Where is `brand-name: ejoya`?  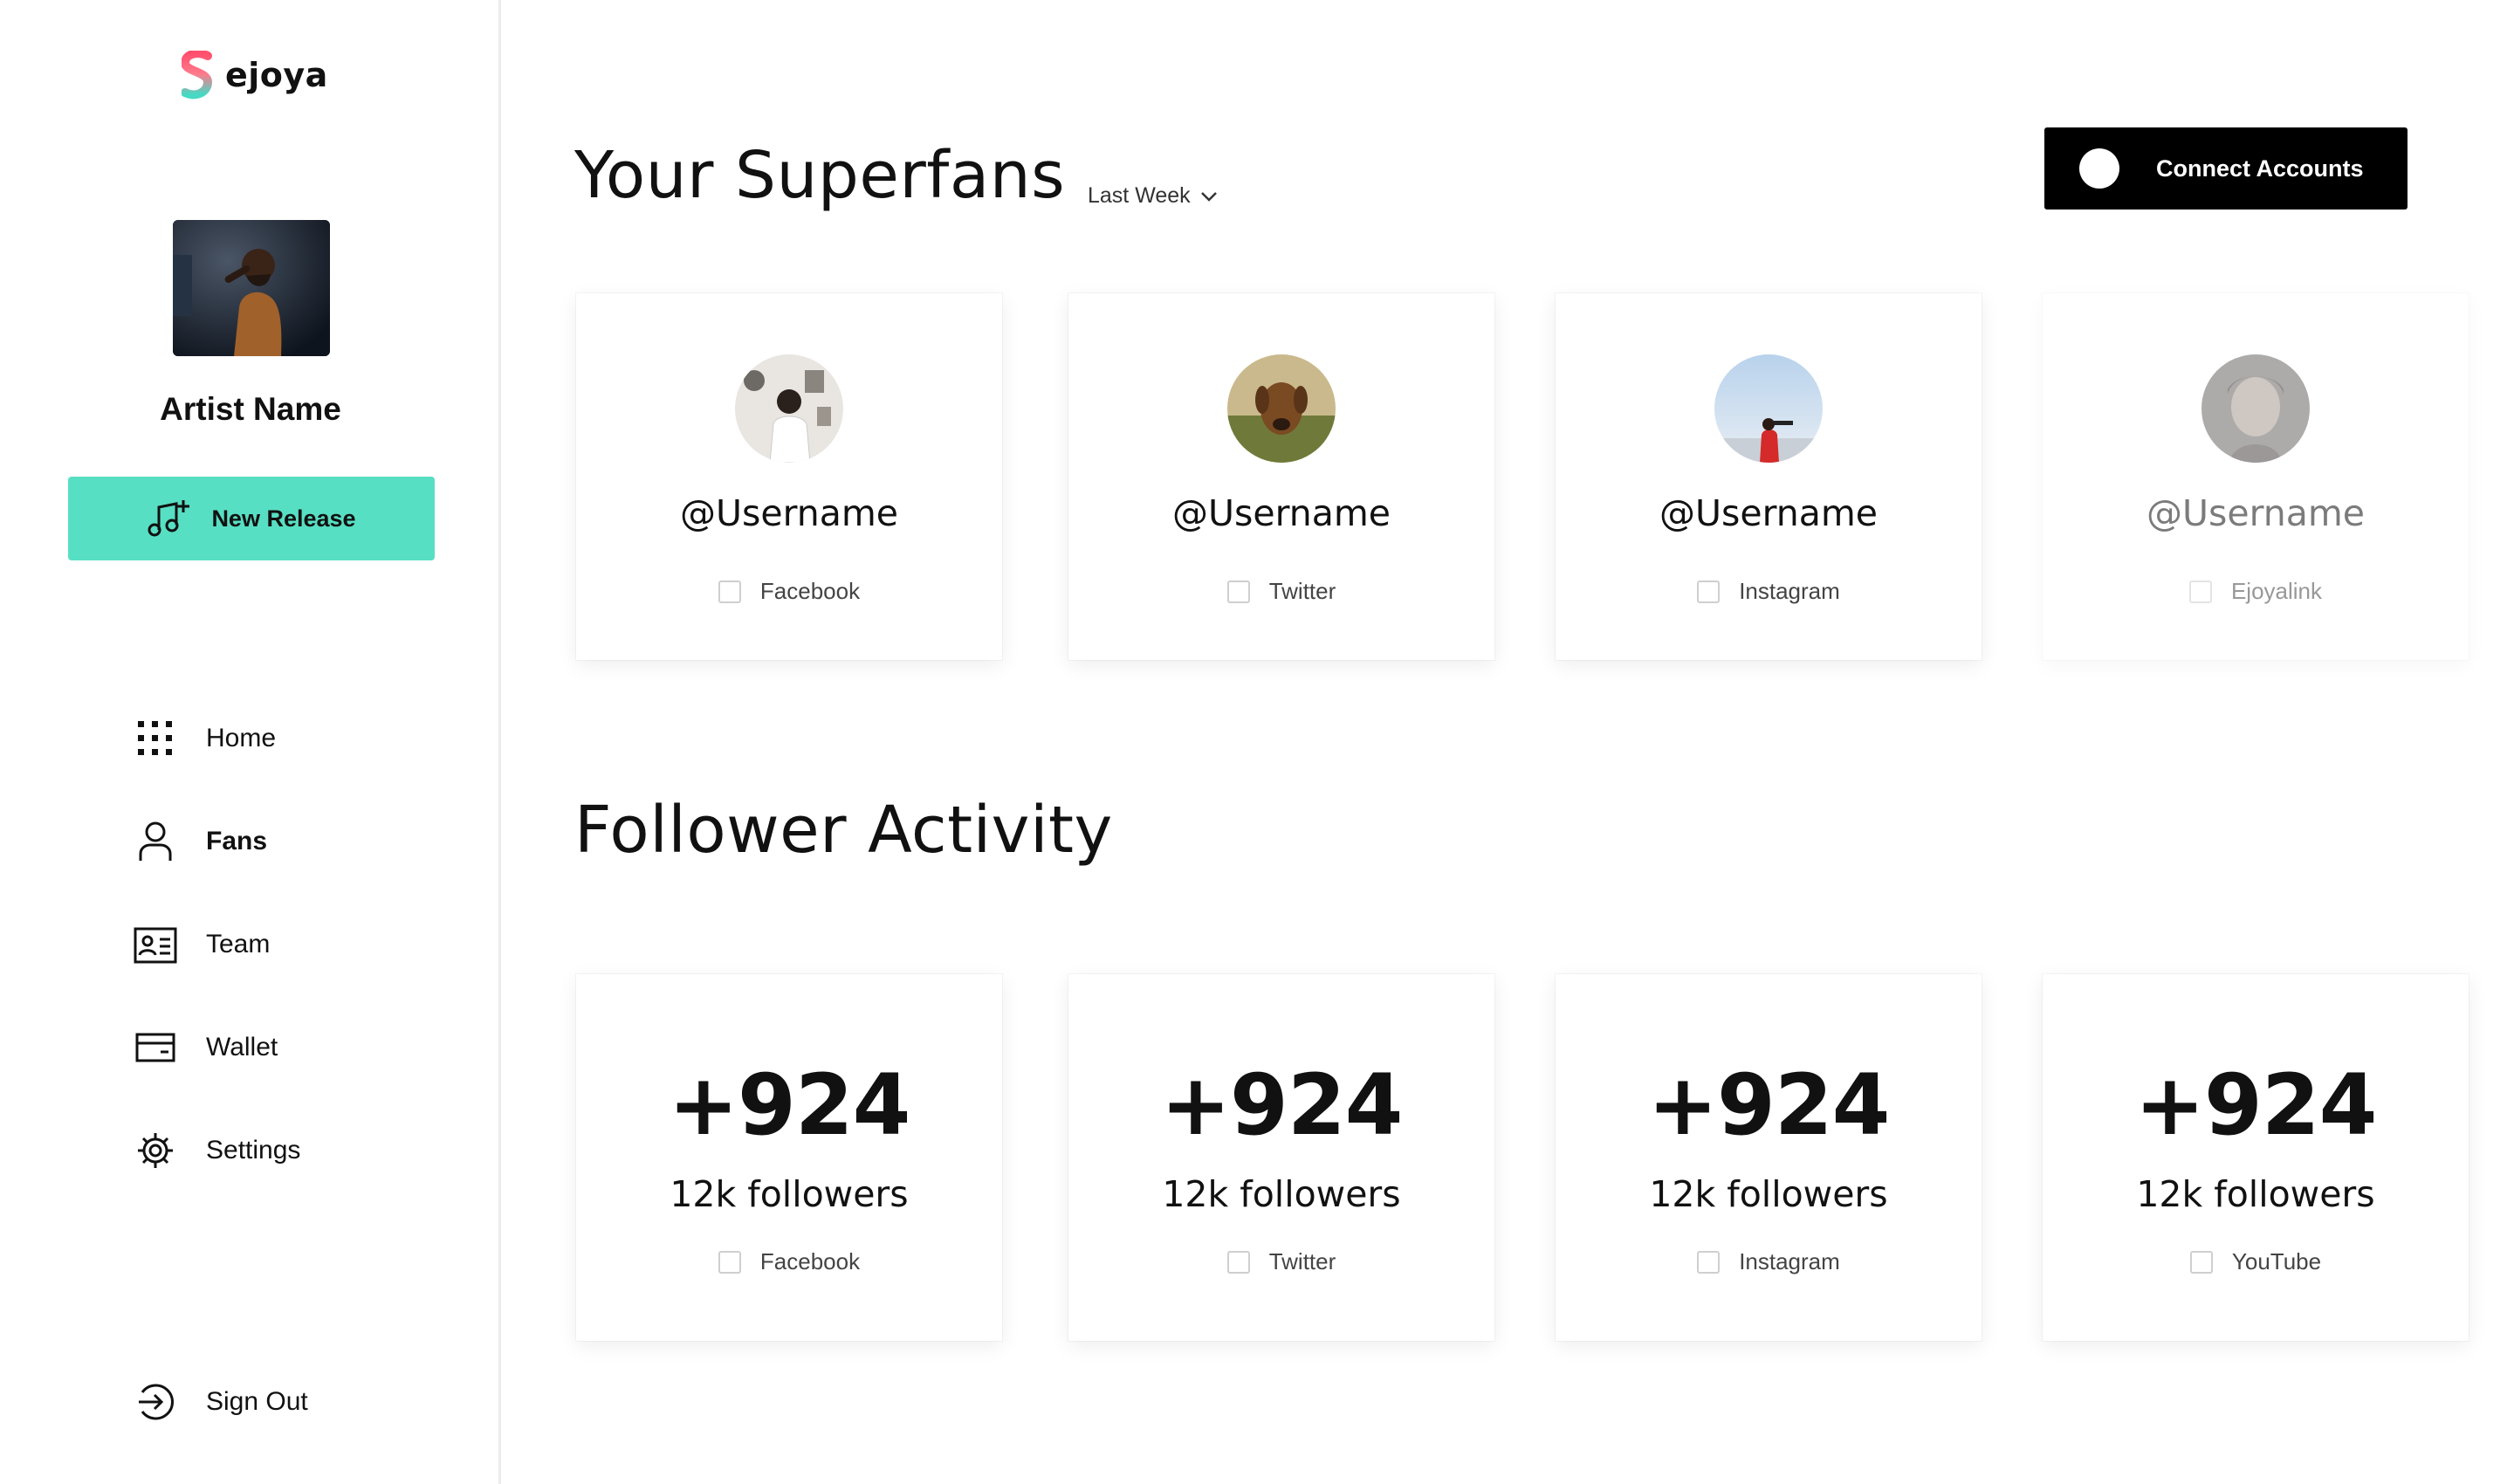
brand-name: ejoya is located at coordinates (276, 75).